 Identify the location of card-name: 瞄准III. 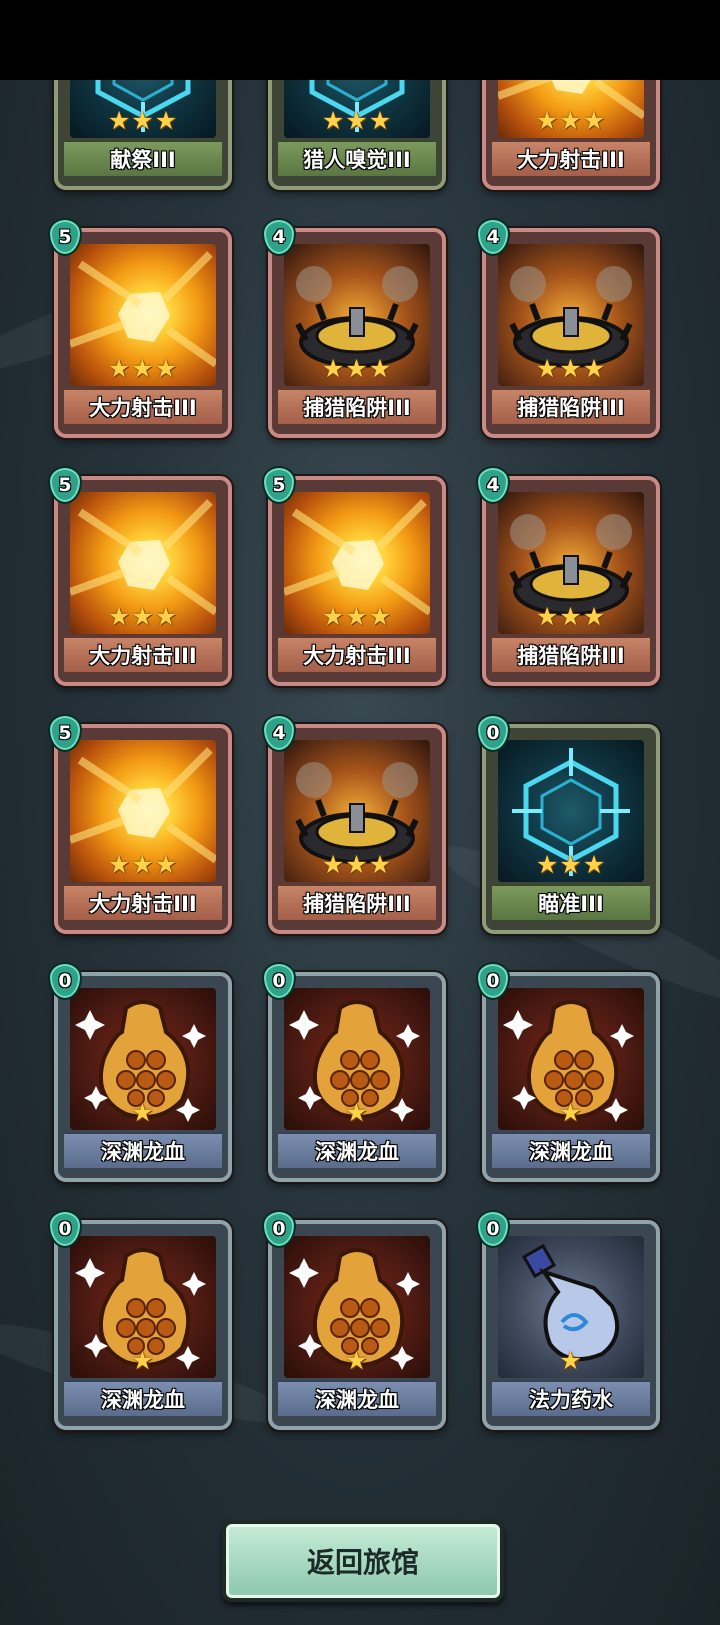
(571, 902).